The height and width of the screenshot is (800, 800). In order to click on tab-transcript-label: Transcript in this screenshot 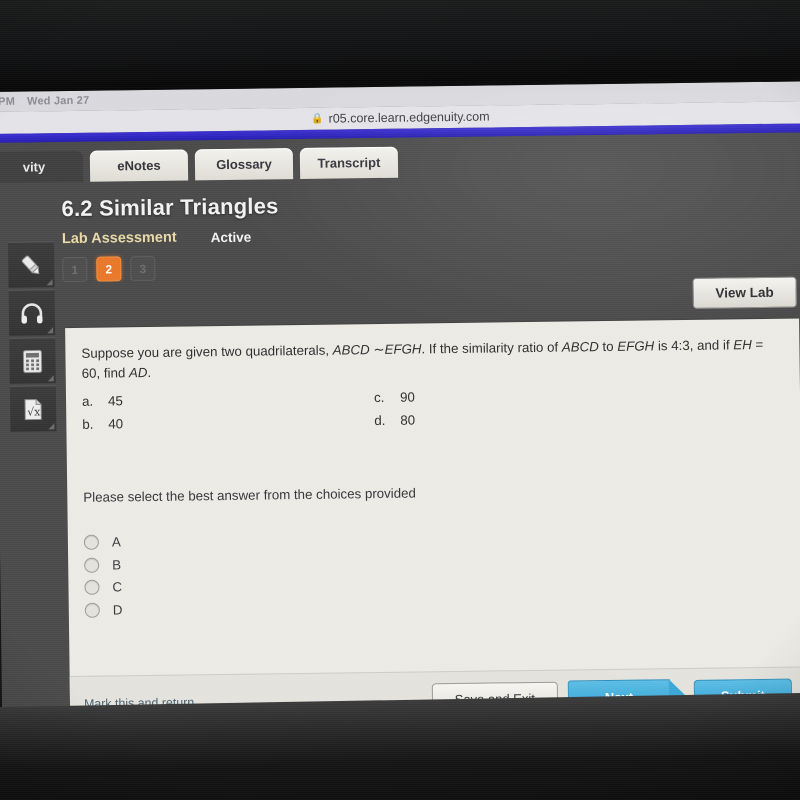, I will do `click(349, 162)`.